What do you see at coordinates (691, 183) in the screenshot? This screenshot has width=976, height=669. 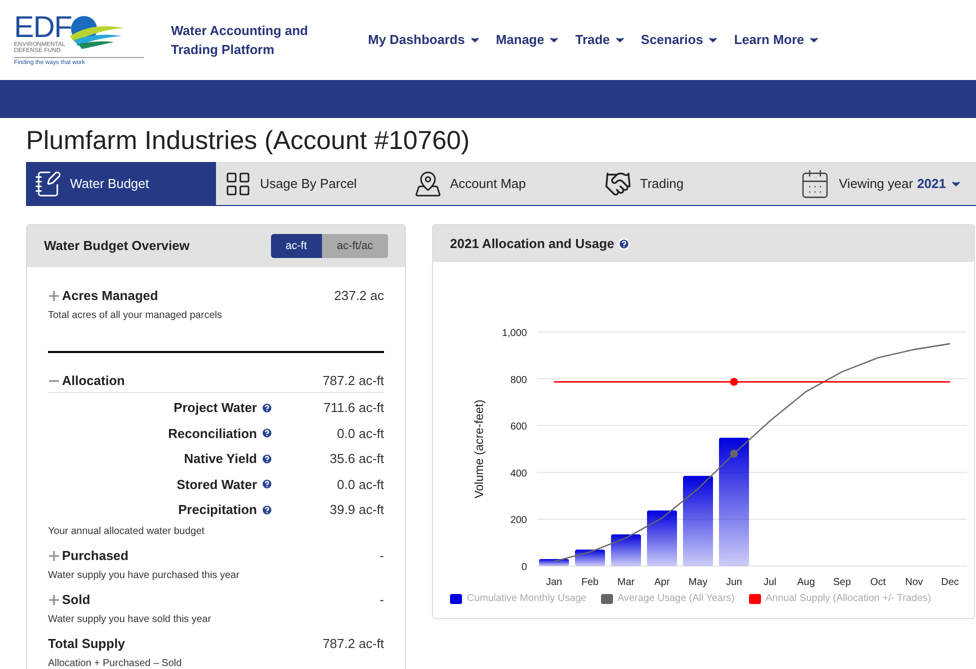 I see `tab: Trading` at bounding box center [691, 183].